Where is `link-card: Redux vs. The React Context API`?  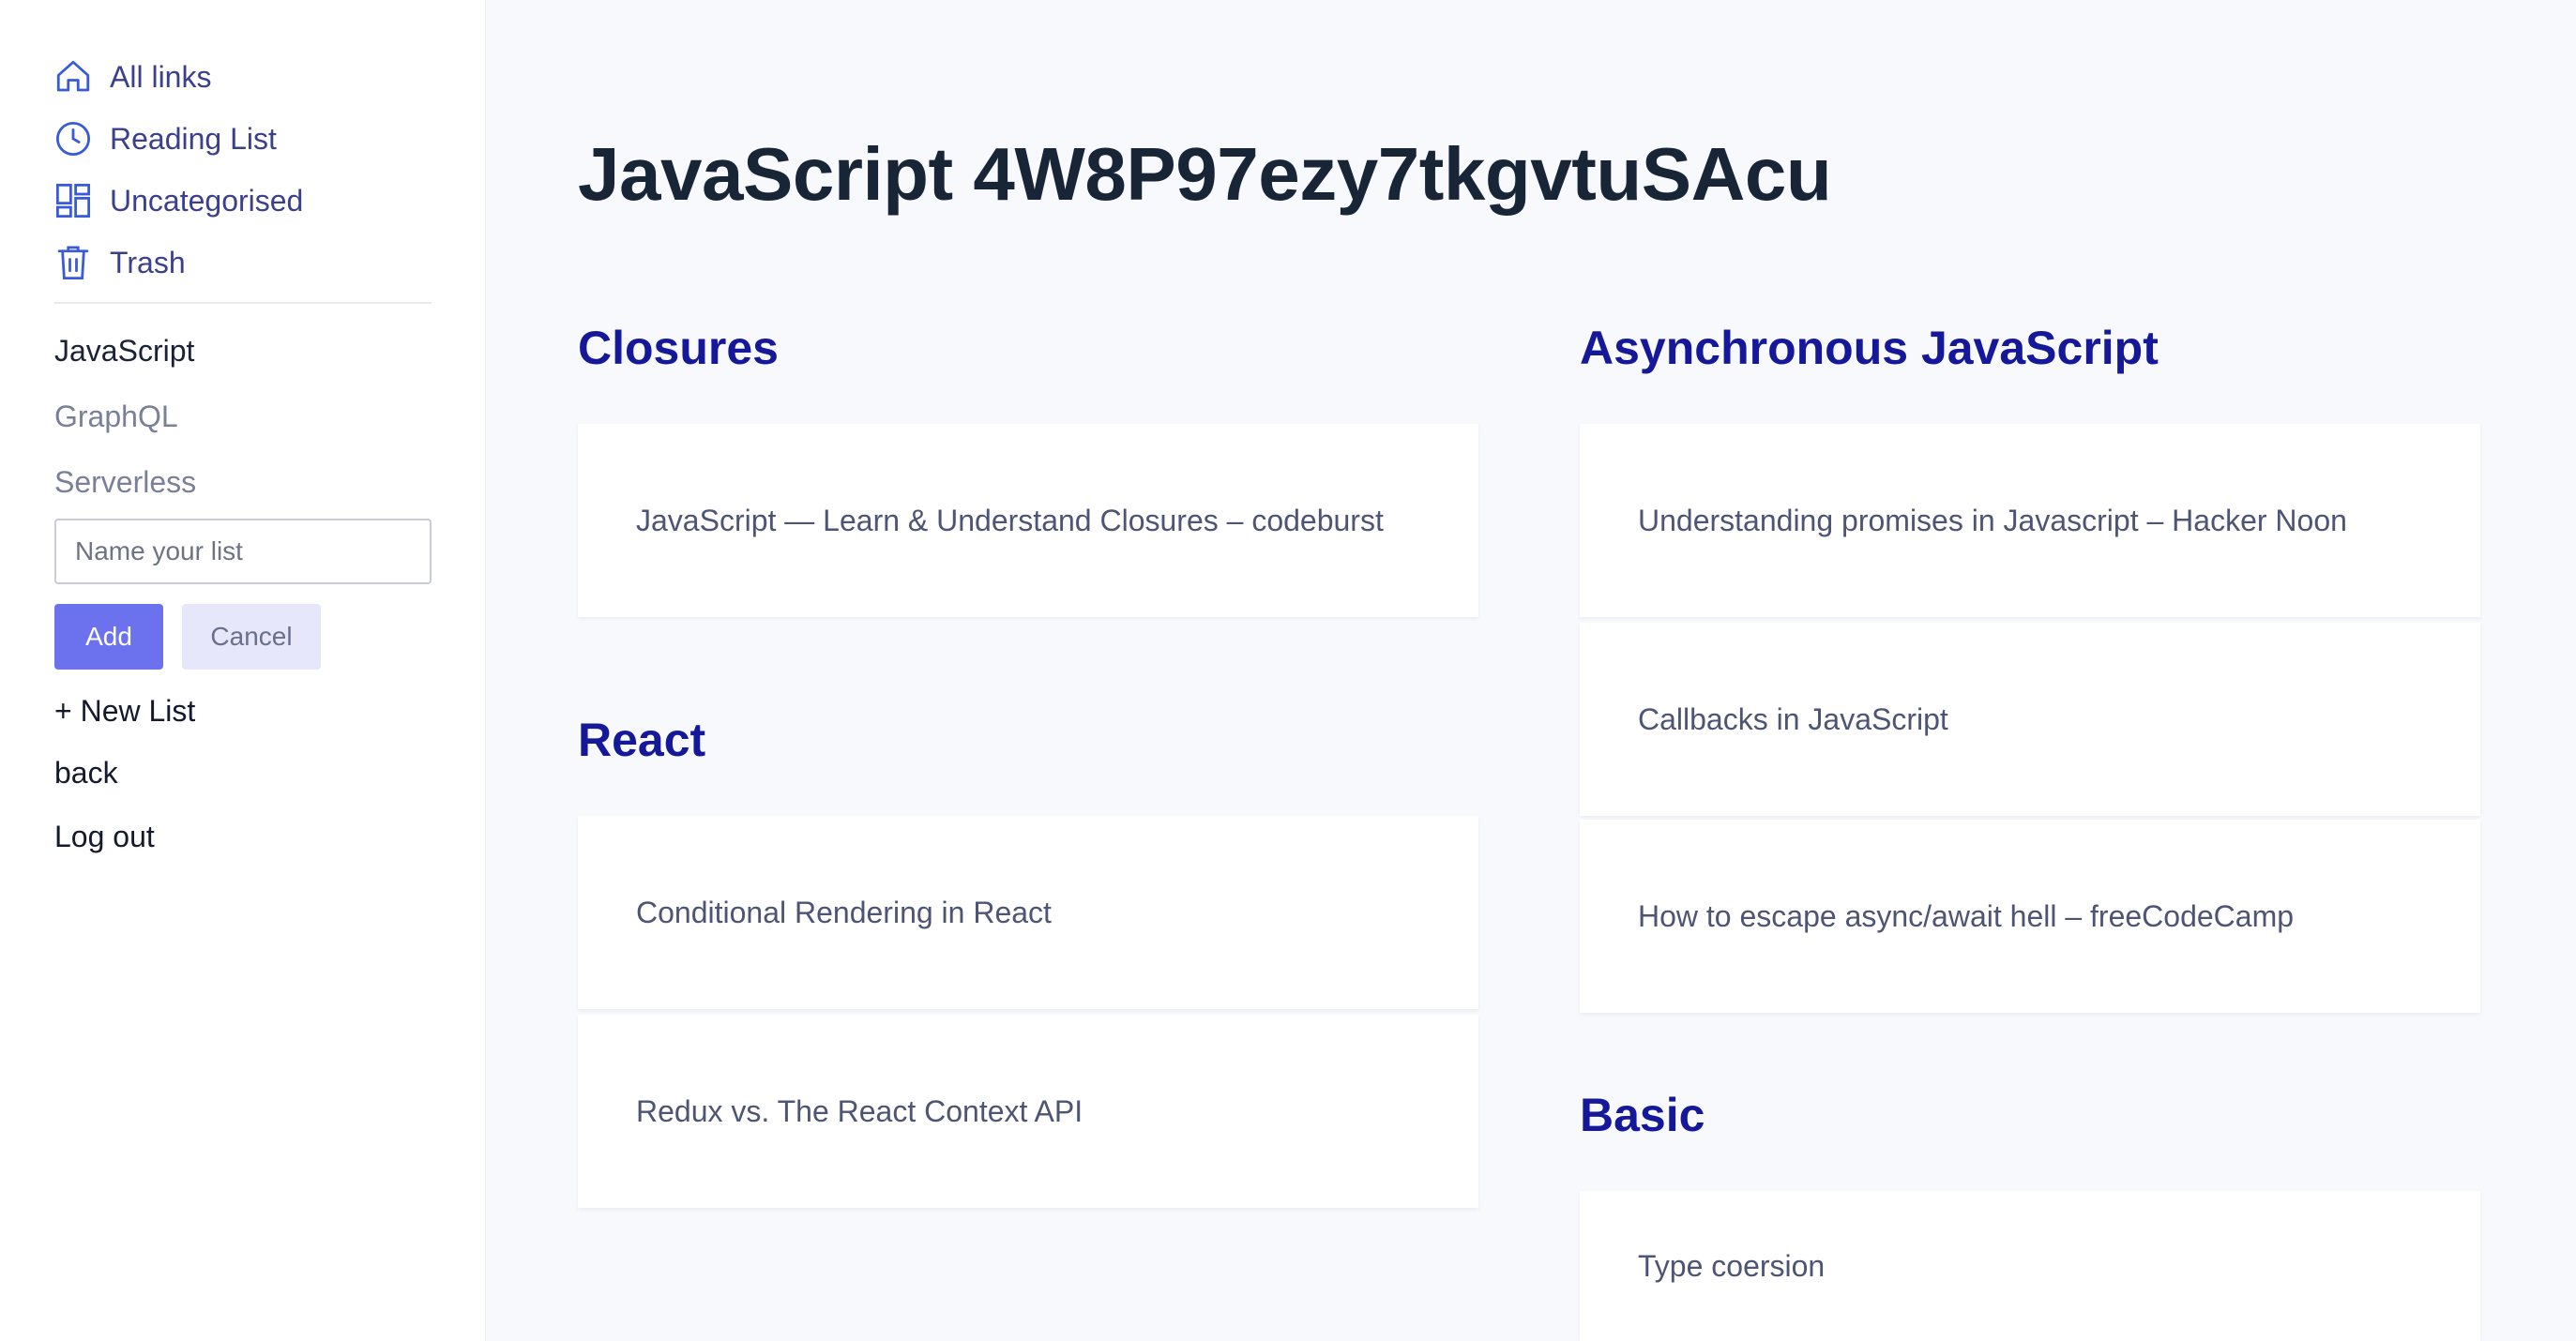 link-card: Redux vs. The React Context API is located at coordinates (1028, 1111).